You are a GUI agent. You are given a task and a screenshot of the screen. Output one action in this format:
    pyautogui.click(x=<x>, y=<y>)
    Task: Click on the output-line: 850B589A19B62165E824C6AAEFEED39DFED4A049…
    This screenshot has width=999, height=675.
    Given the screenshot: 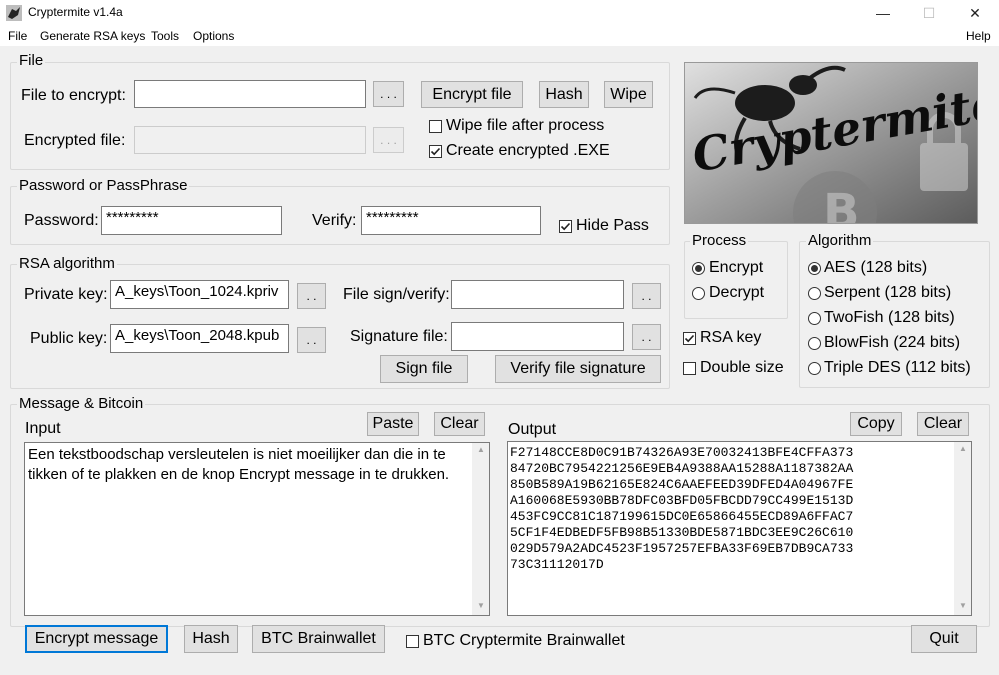 What is the action you would take?
    pyautogui.click(x=682, y=484)
    